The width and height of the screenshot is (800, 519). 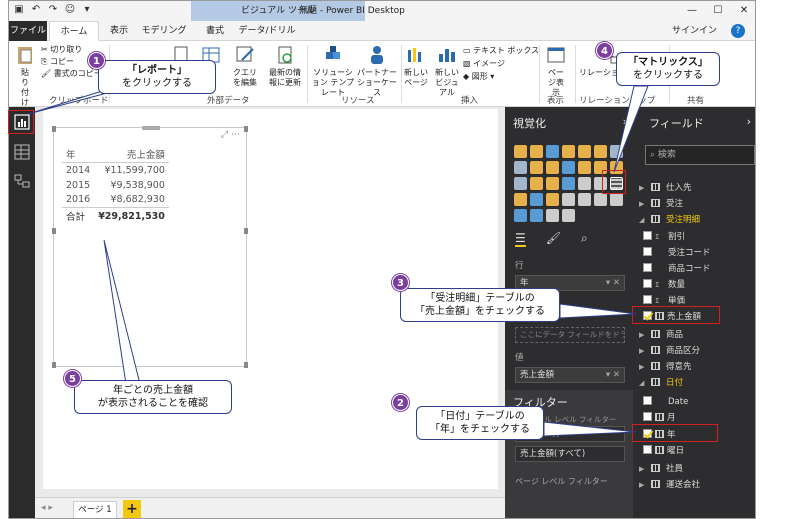 What do you see at coordinates (664, 237) in the screenshot?
I see `field-discount: Σ 割引` at bounding box center [664, 237].